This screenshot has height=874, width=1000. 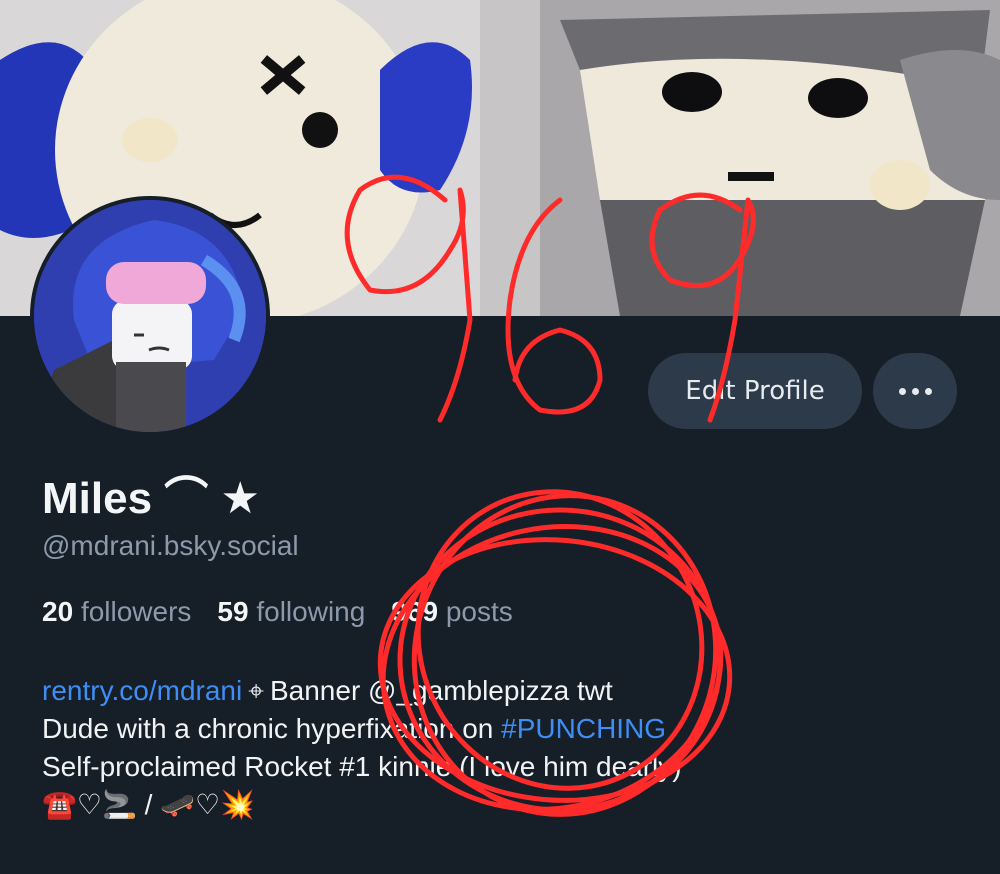 I want to click on bio-line-1-text: Banner @_gamblepizza twt, so click(x=441, y=690).